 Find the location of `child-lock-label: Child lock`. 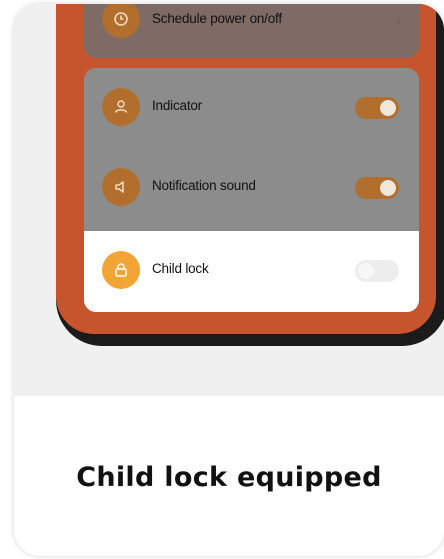

child-lock-label: Child lock is located at coordinates (180, 268).